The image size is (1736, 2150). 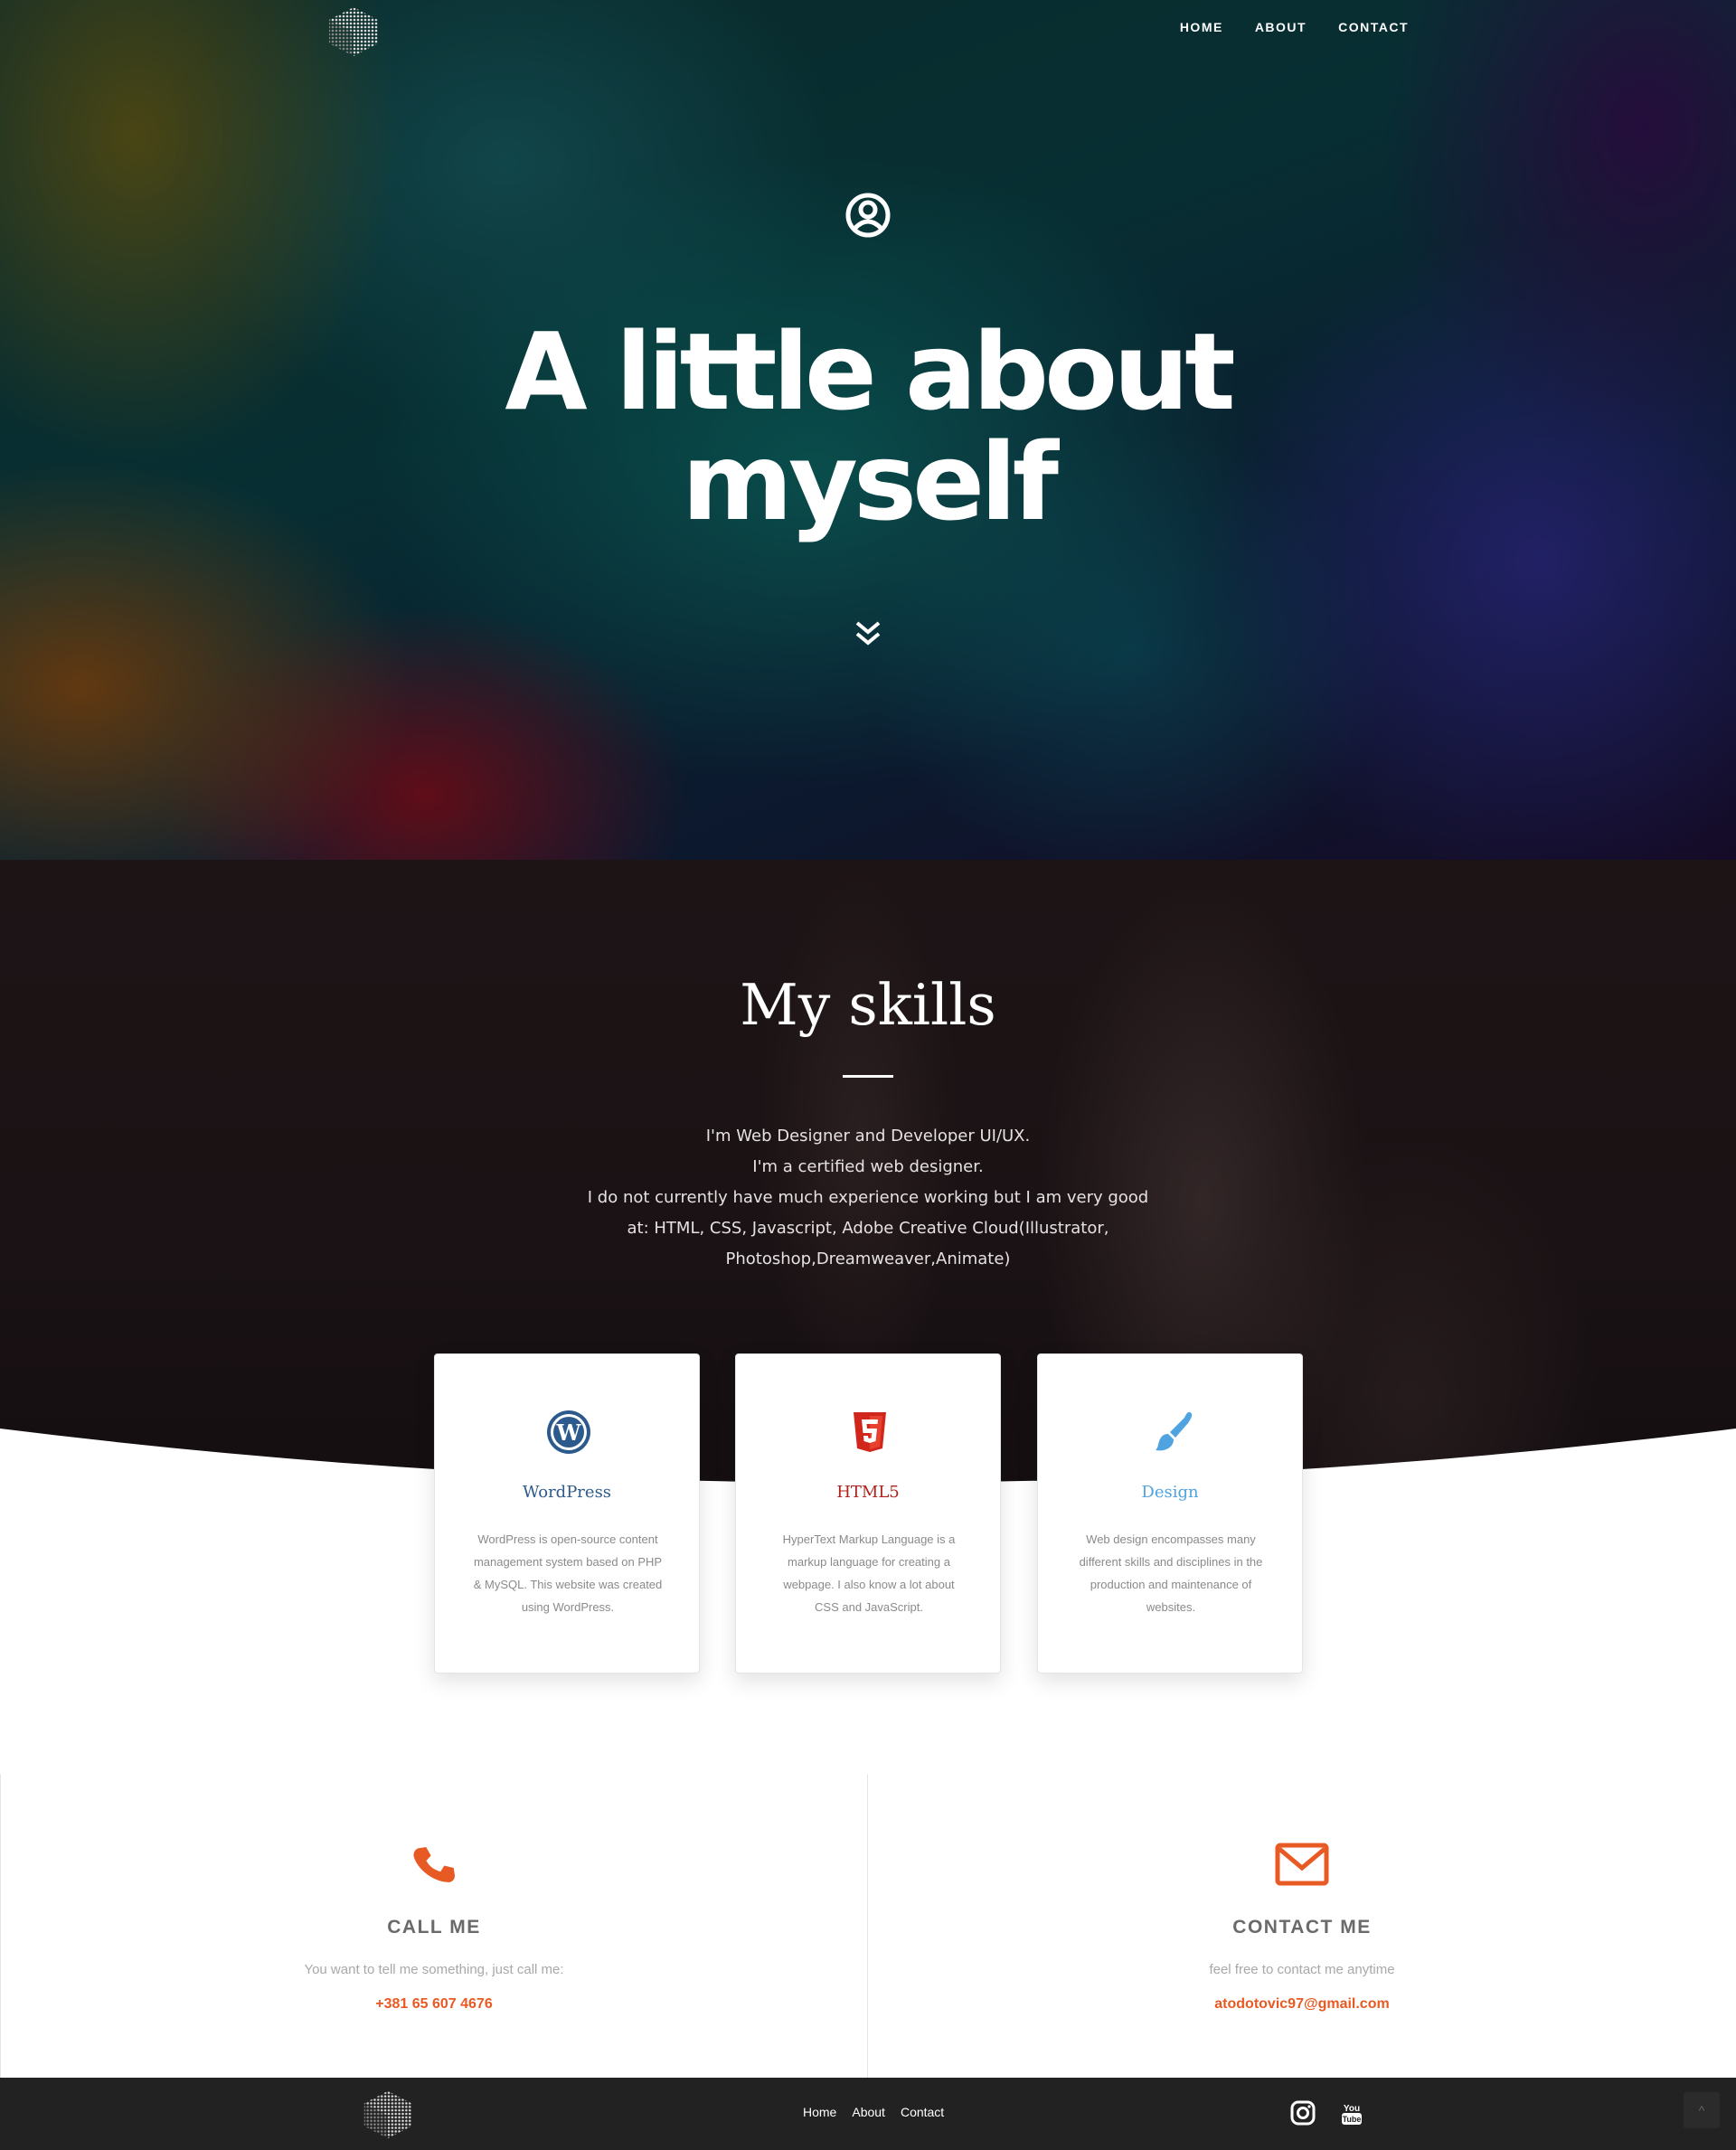 I want to click on user-circle-icon, so click(x=868, y=215).